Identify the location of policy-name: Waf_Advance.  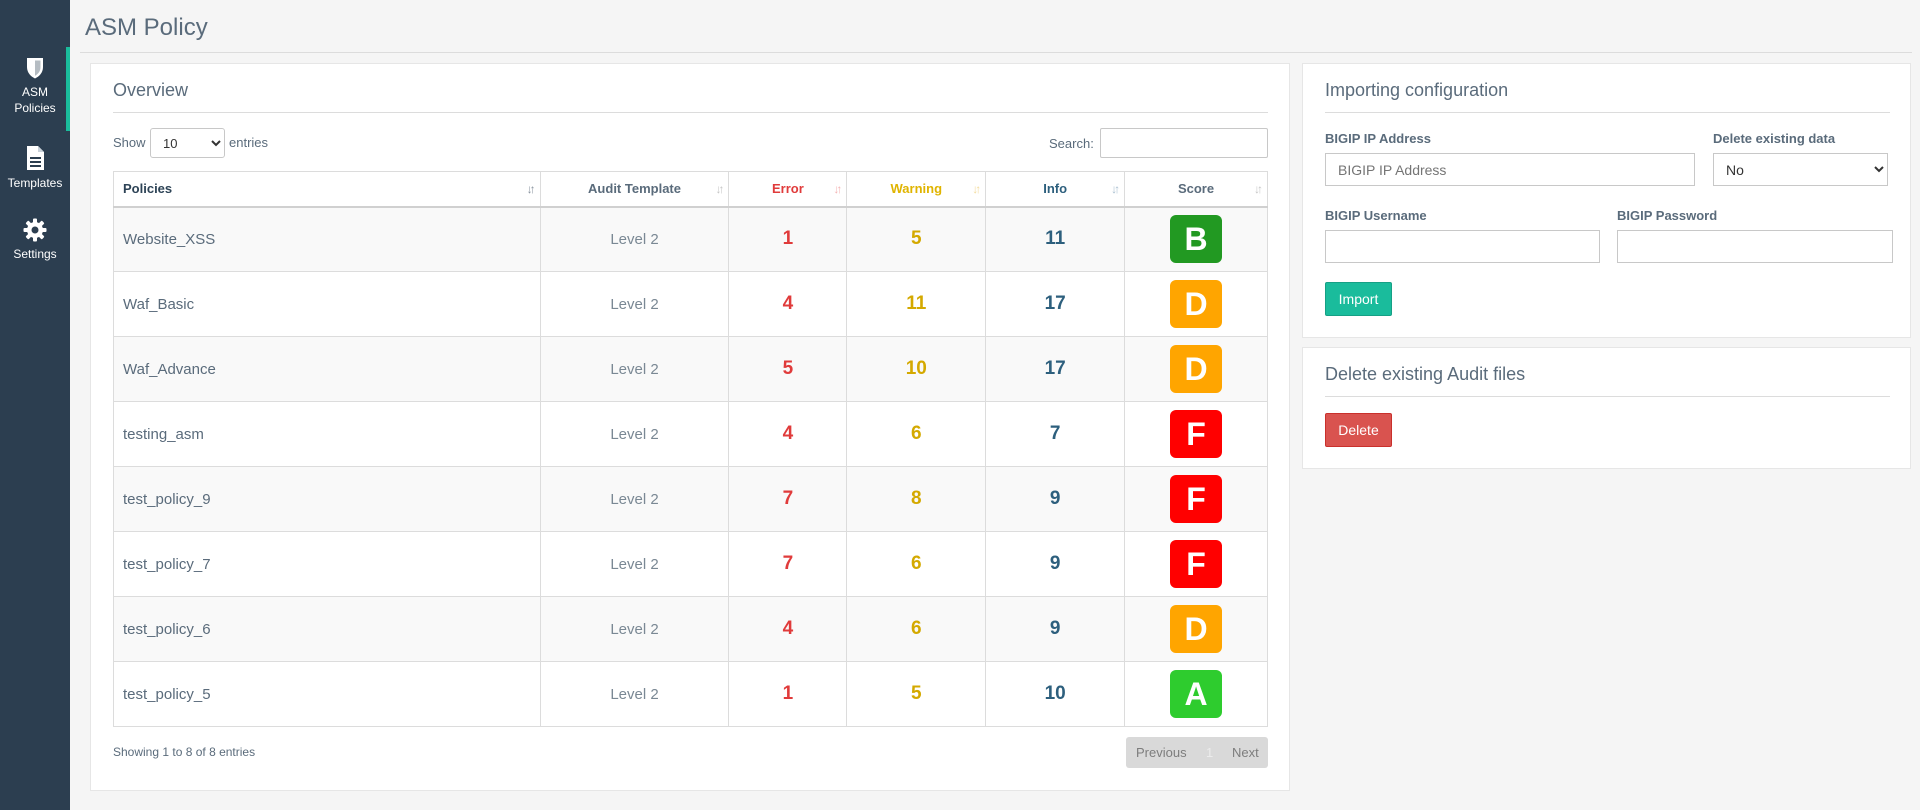
(327, 369).